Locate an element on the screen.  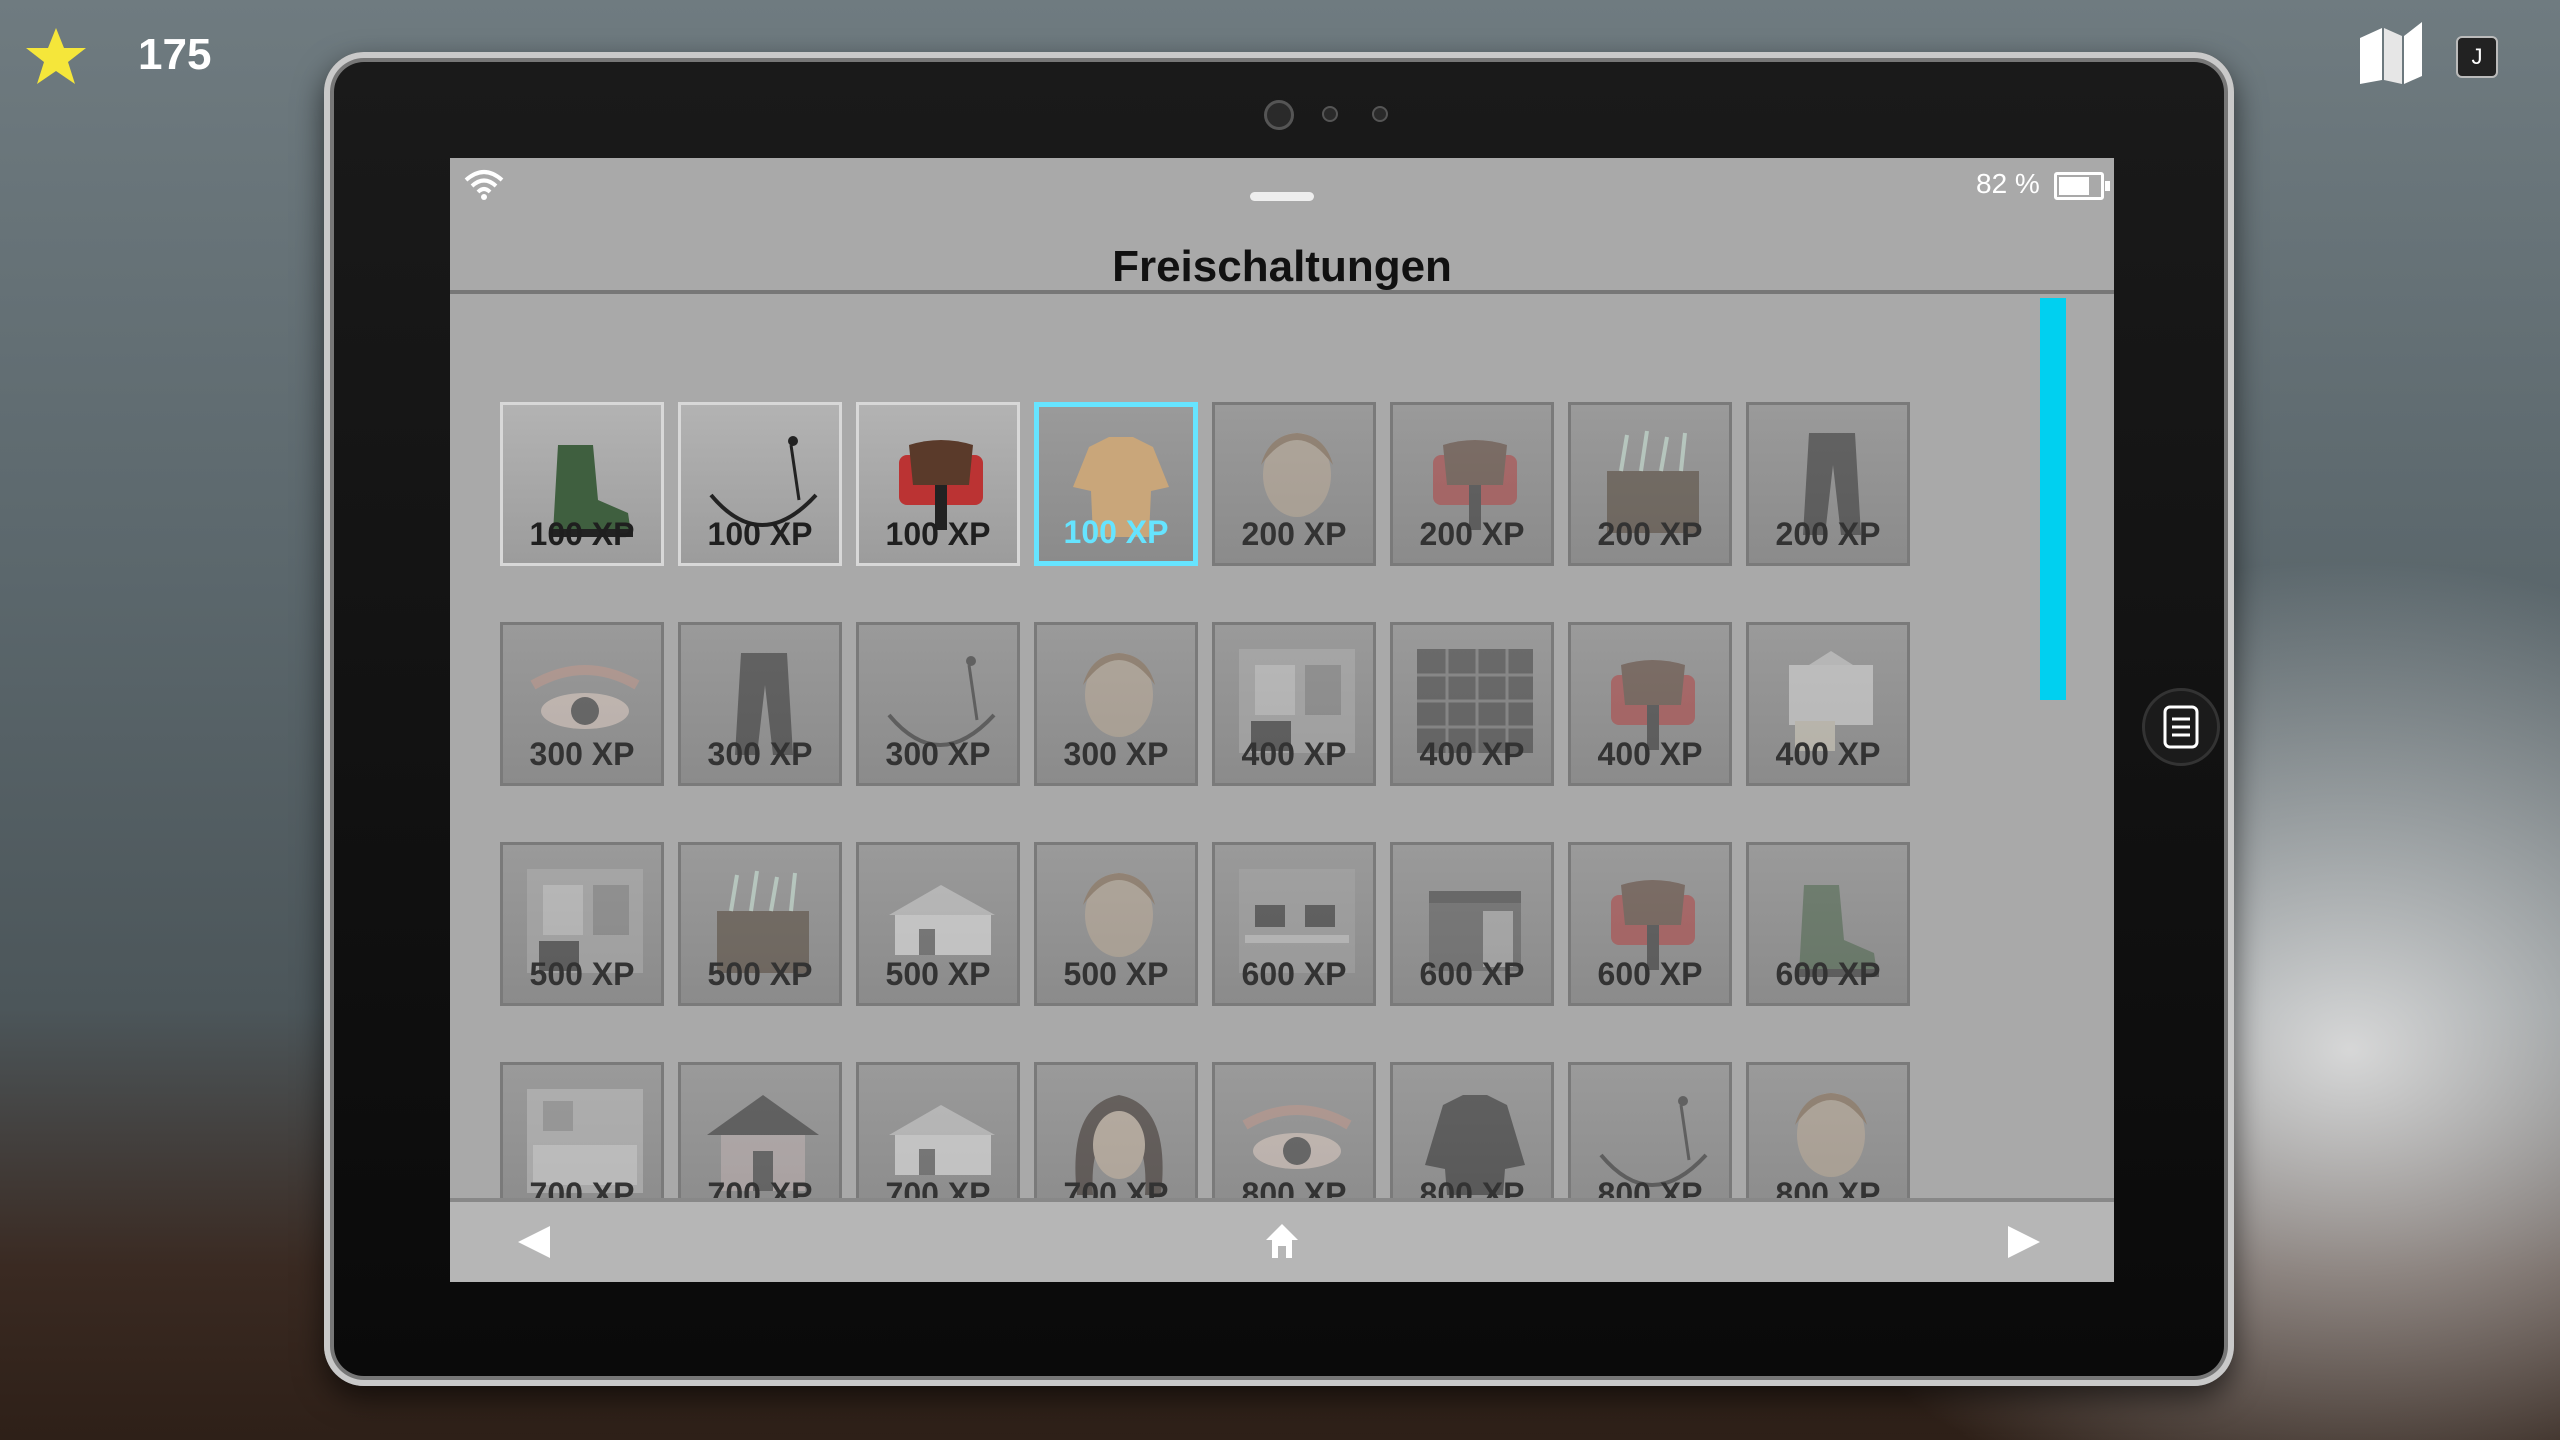
previous-page-button is located at coordinates (534, 1242).